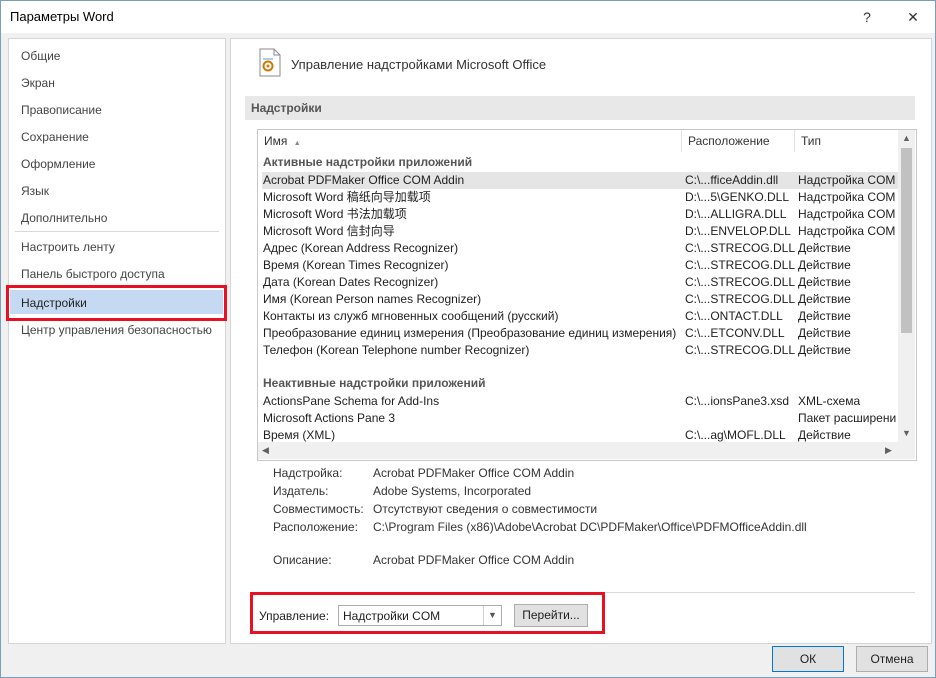  What do you see at coordinates (474, 473) in the screenshot?
I see `detail-addin-value: Acrobat PDFMaker Office COM Addin` at bounding box center [474, 473].